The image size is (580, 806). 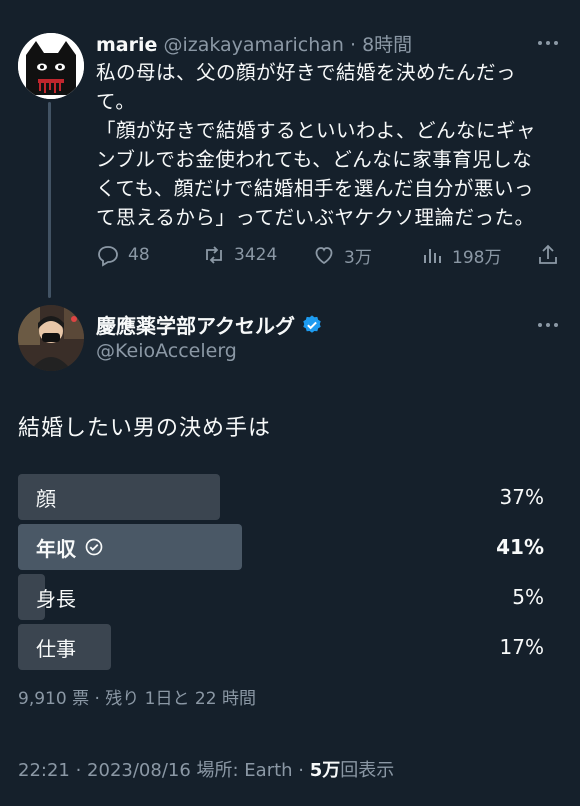 I want to click on poll-option-label: 顔, so click(x=46, y=498).